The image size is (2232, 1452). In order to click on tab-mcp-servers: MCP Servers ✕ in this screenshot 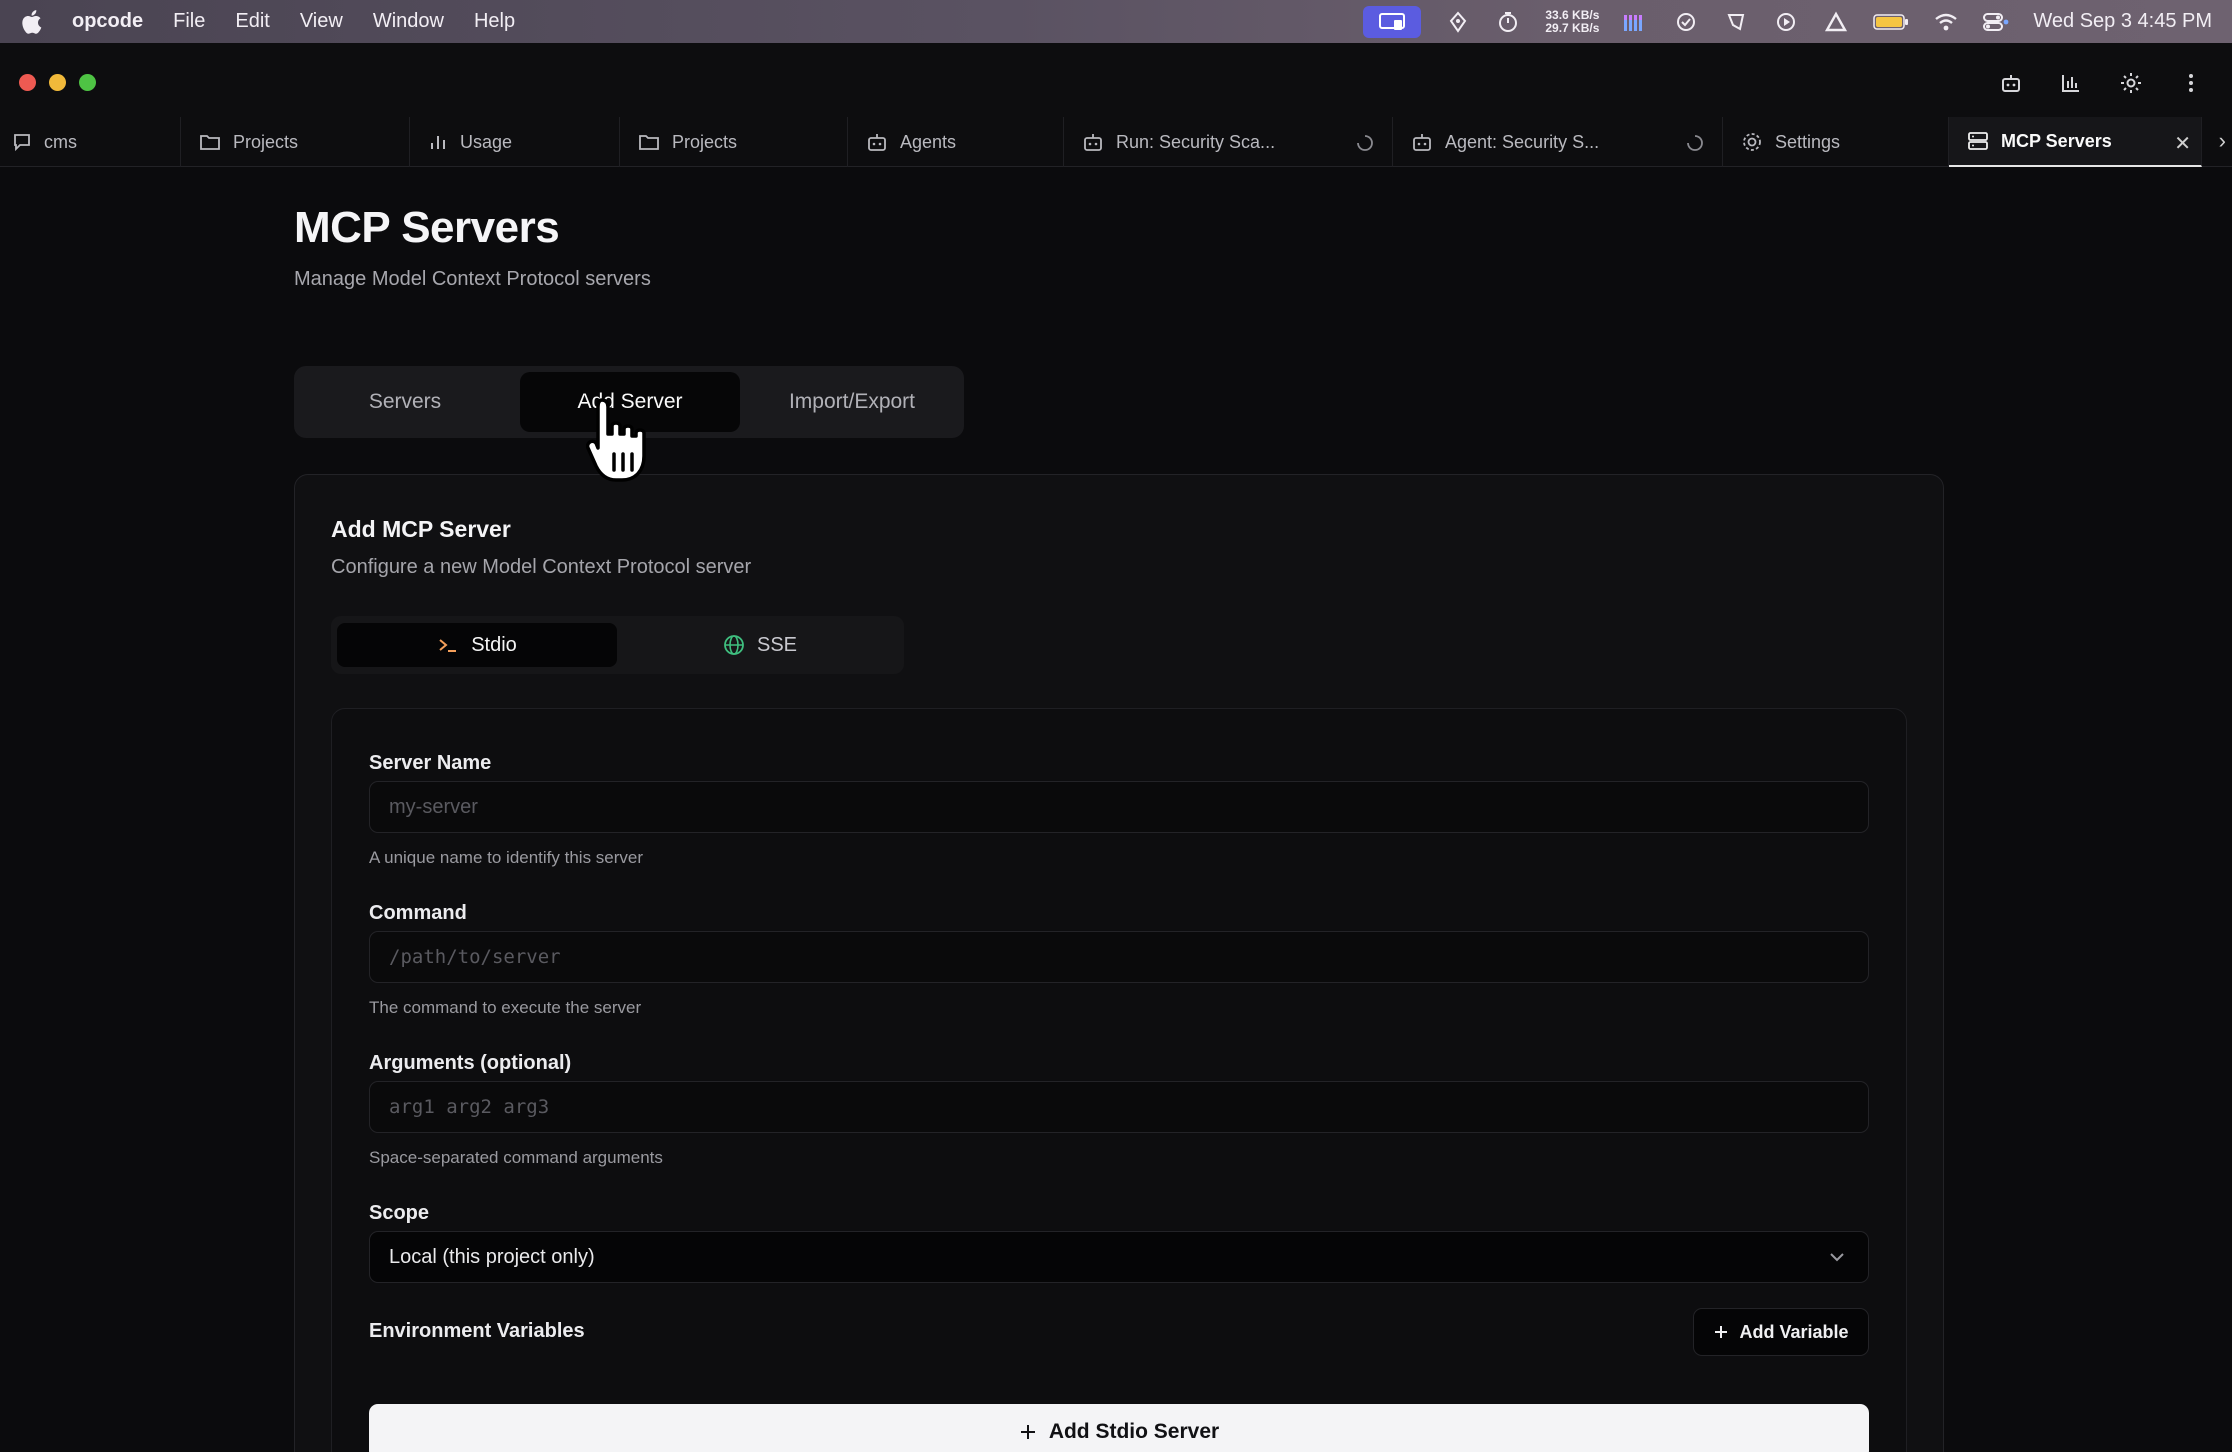, I will do `click(2075, 142)`.